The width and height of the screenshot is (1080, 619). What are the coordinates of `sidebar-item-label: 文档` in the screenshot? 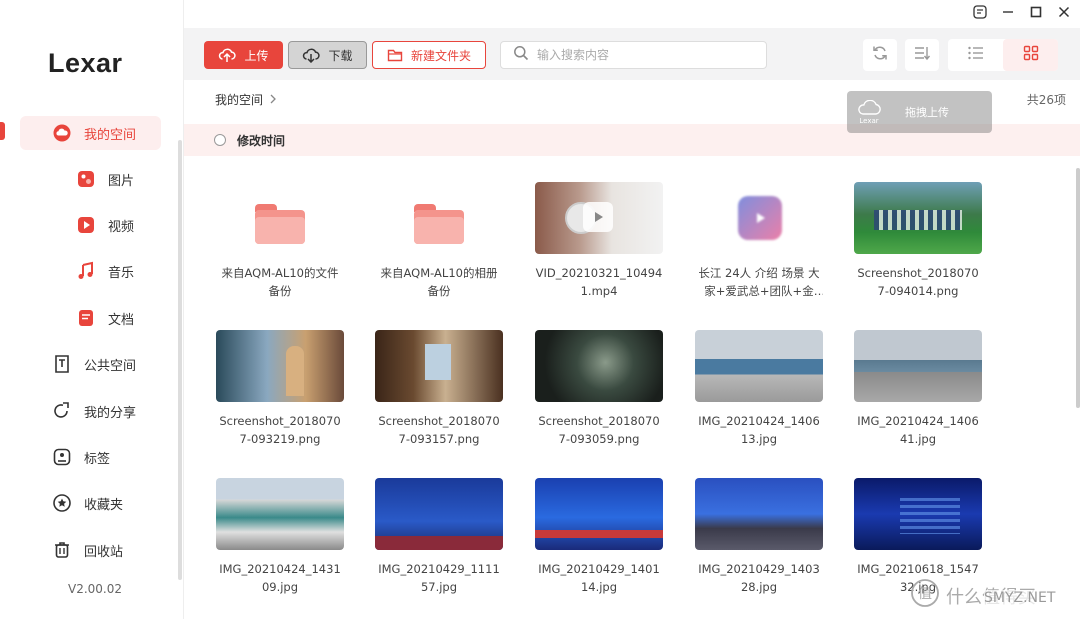 It's located at (121, 320).